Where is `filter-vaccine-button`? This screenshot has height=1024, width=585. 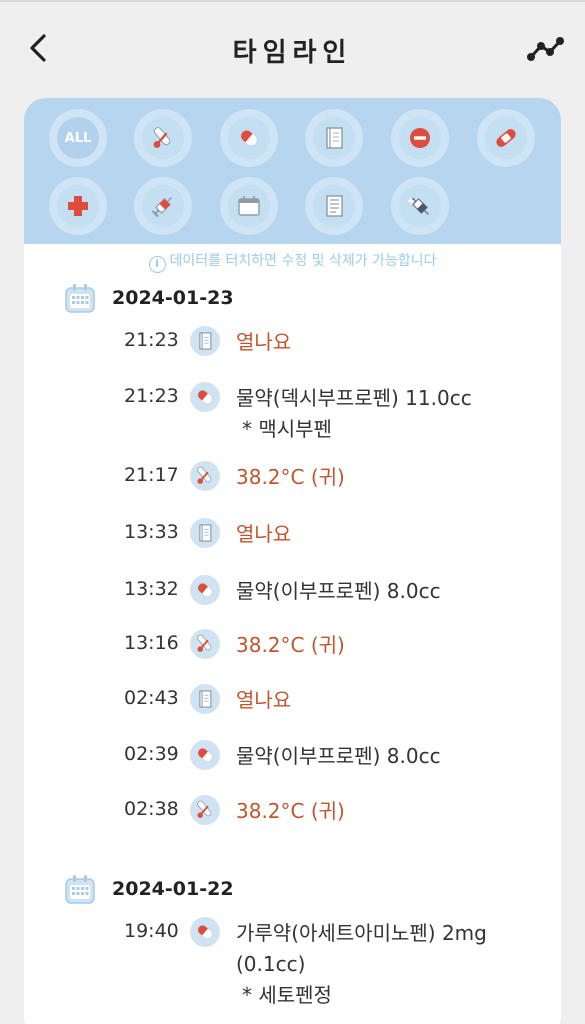
filter-vaccine-button is located at coordinates (420, 206).